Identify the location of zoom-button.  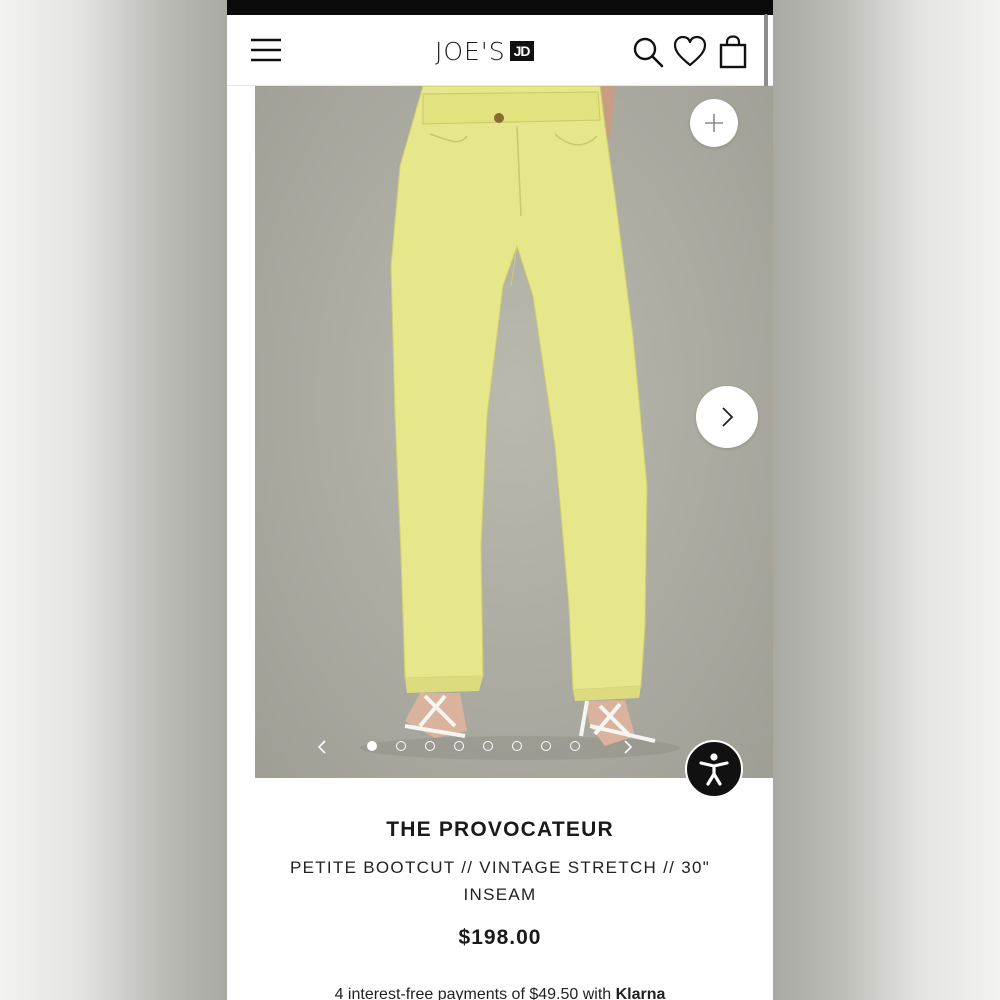
(714, 123).